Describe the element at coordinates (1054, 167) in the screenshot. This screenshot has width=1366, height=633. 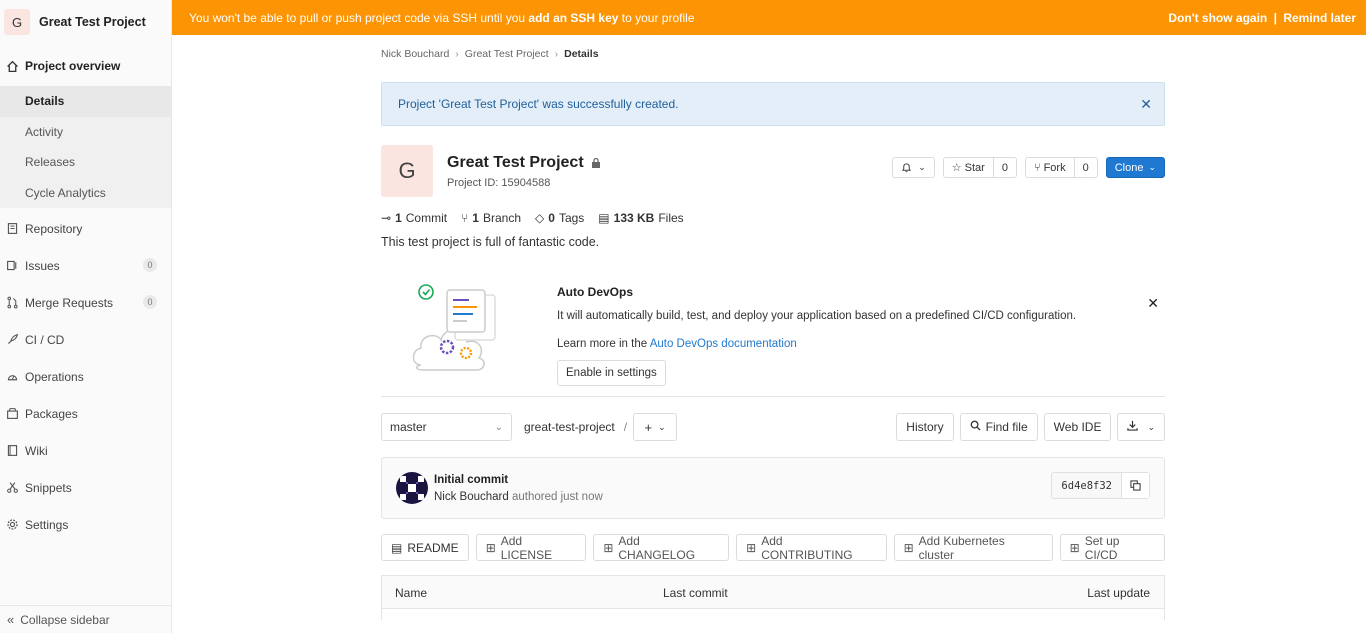
I see `fork-label: Fork` at that location.